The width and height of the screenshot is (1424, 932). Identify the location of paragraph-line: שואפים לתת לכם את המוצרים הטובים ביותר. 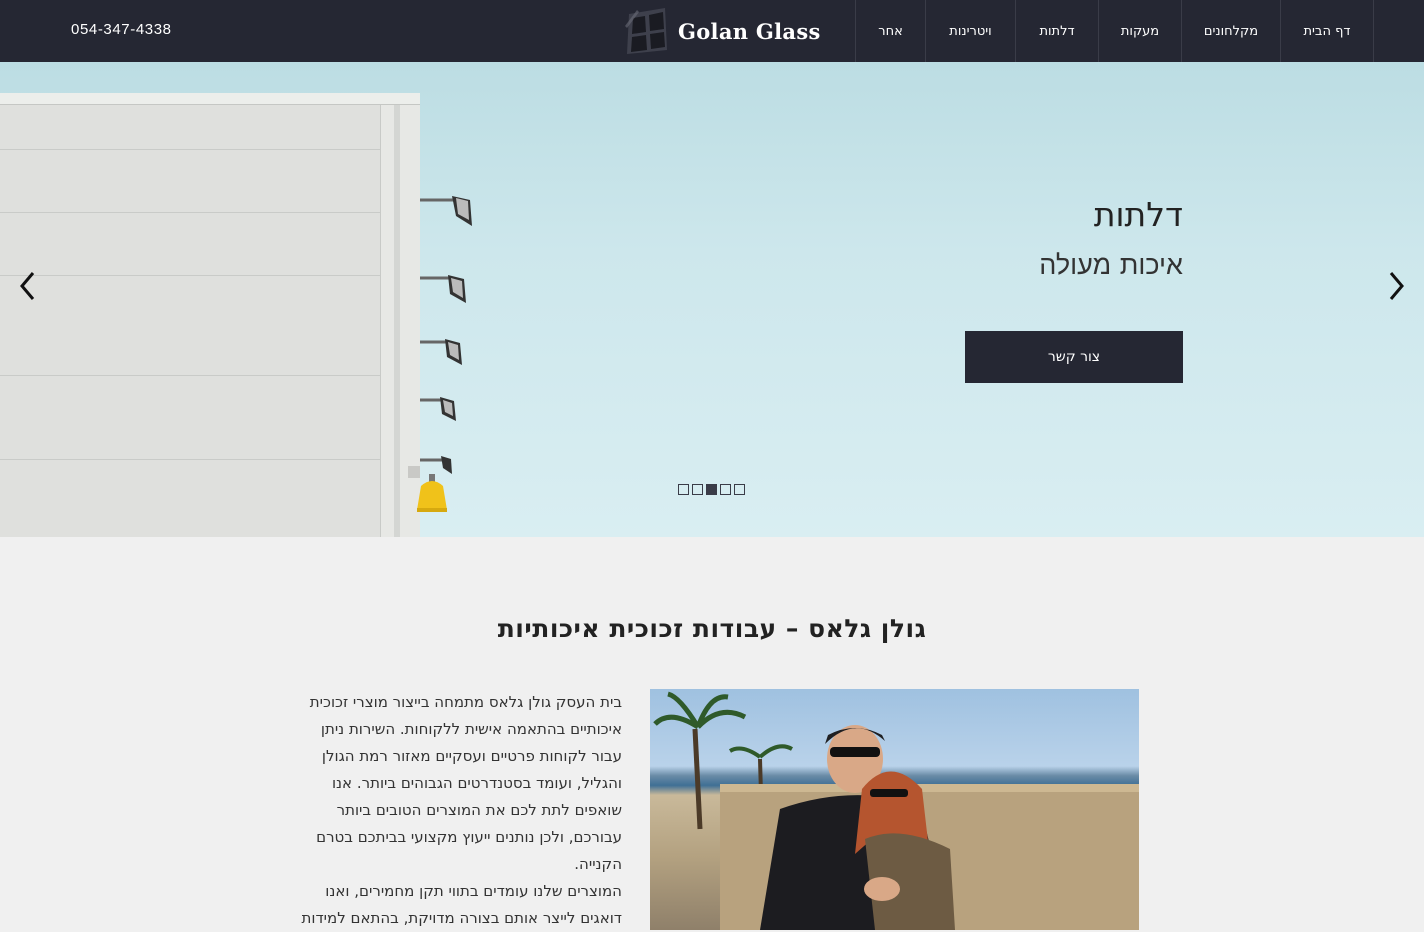
(479, 810).